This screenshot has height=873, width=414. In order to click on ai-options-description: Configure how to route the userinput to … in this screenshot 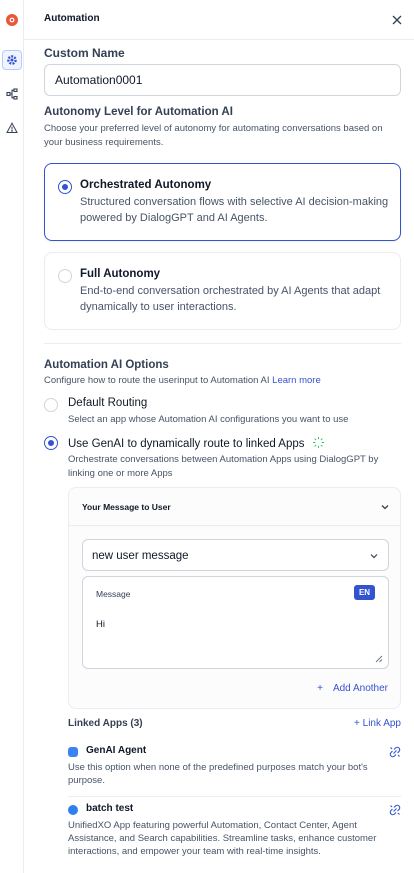, I will do `click(222, 381)`.